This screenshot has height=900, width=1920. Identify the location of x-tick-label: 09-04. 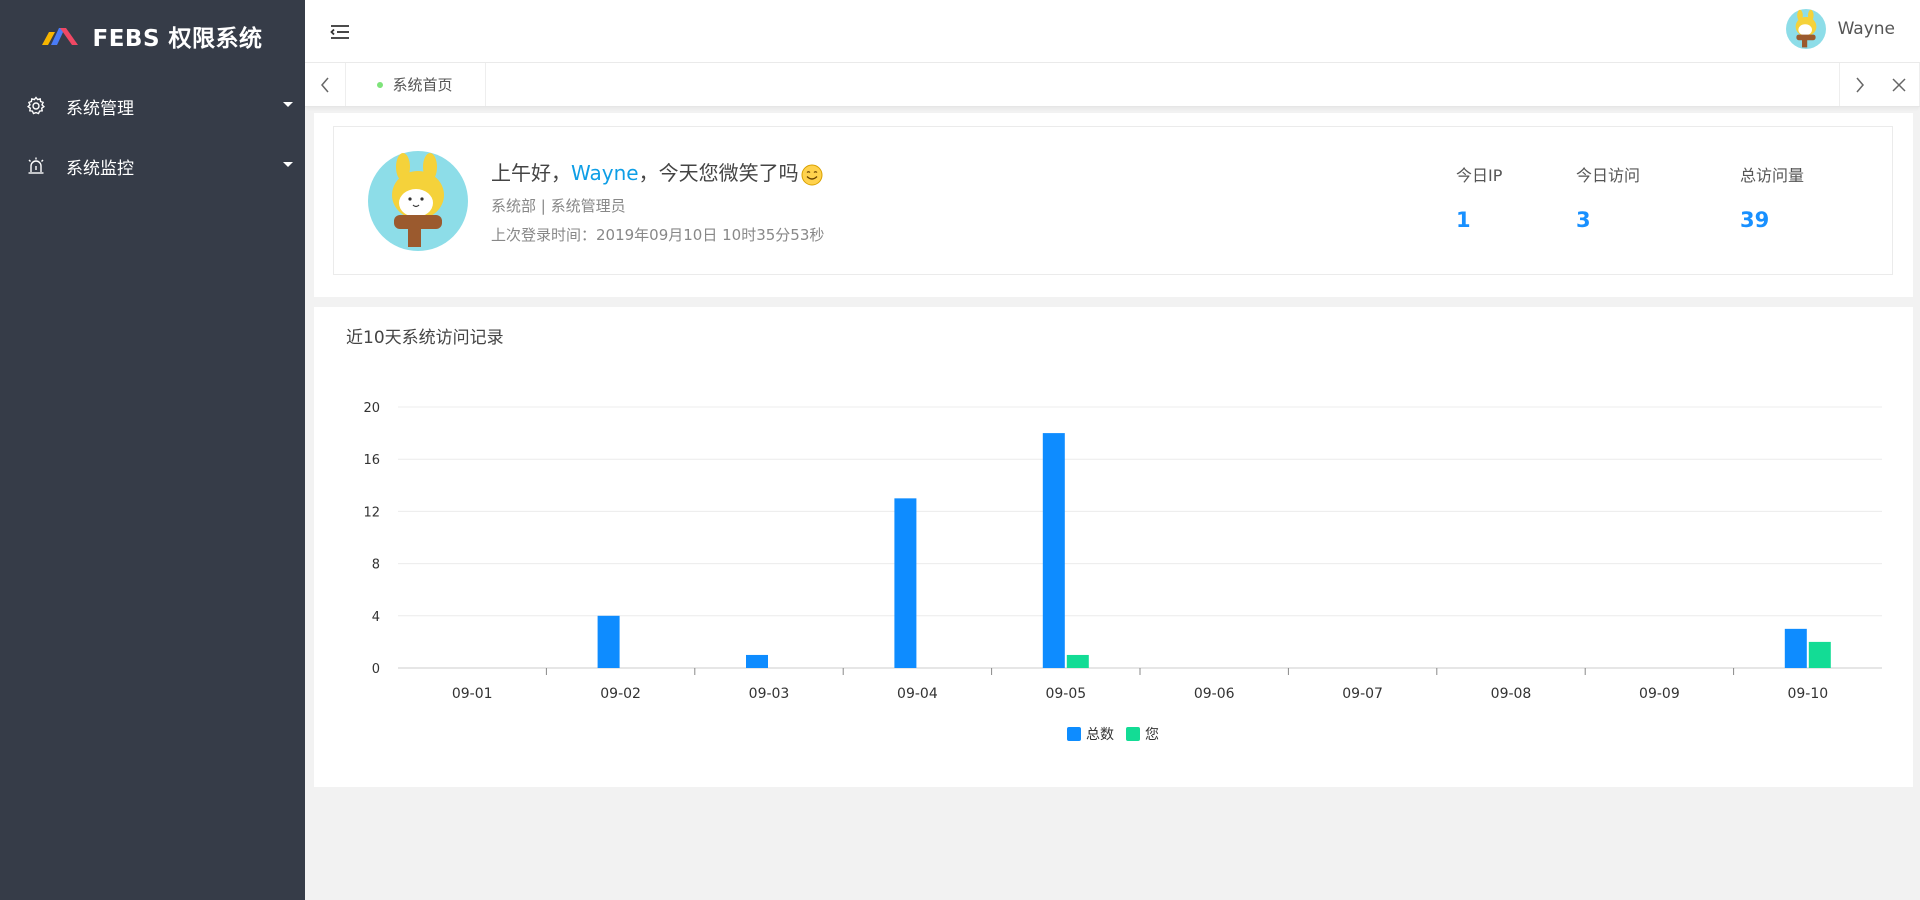
(917, 694).